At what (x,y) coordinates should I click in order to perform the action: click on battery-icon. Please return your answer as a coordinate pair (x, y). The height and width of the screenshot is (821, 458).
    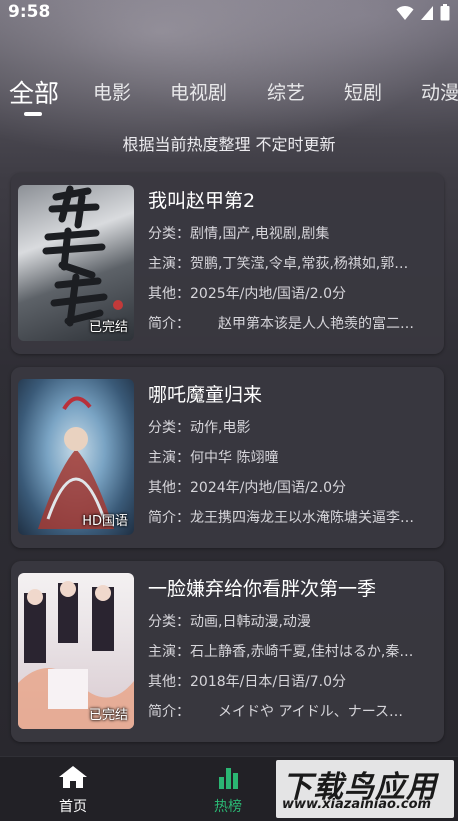
    Looking at the image, I should click on (445, 12).